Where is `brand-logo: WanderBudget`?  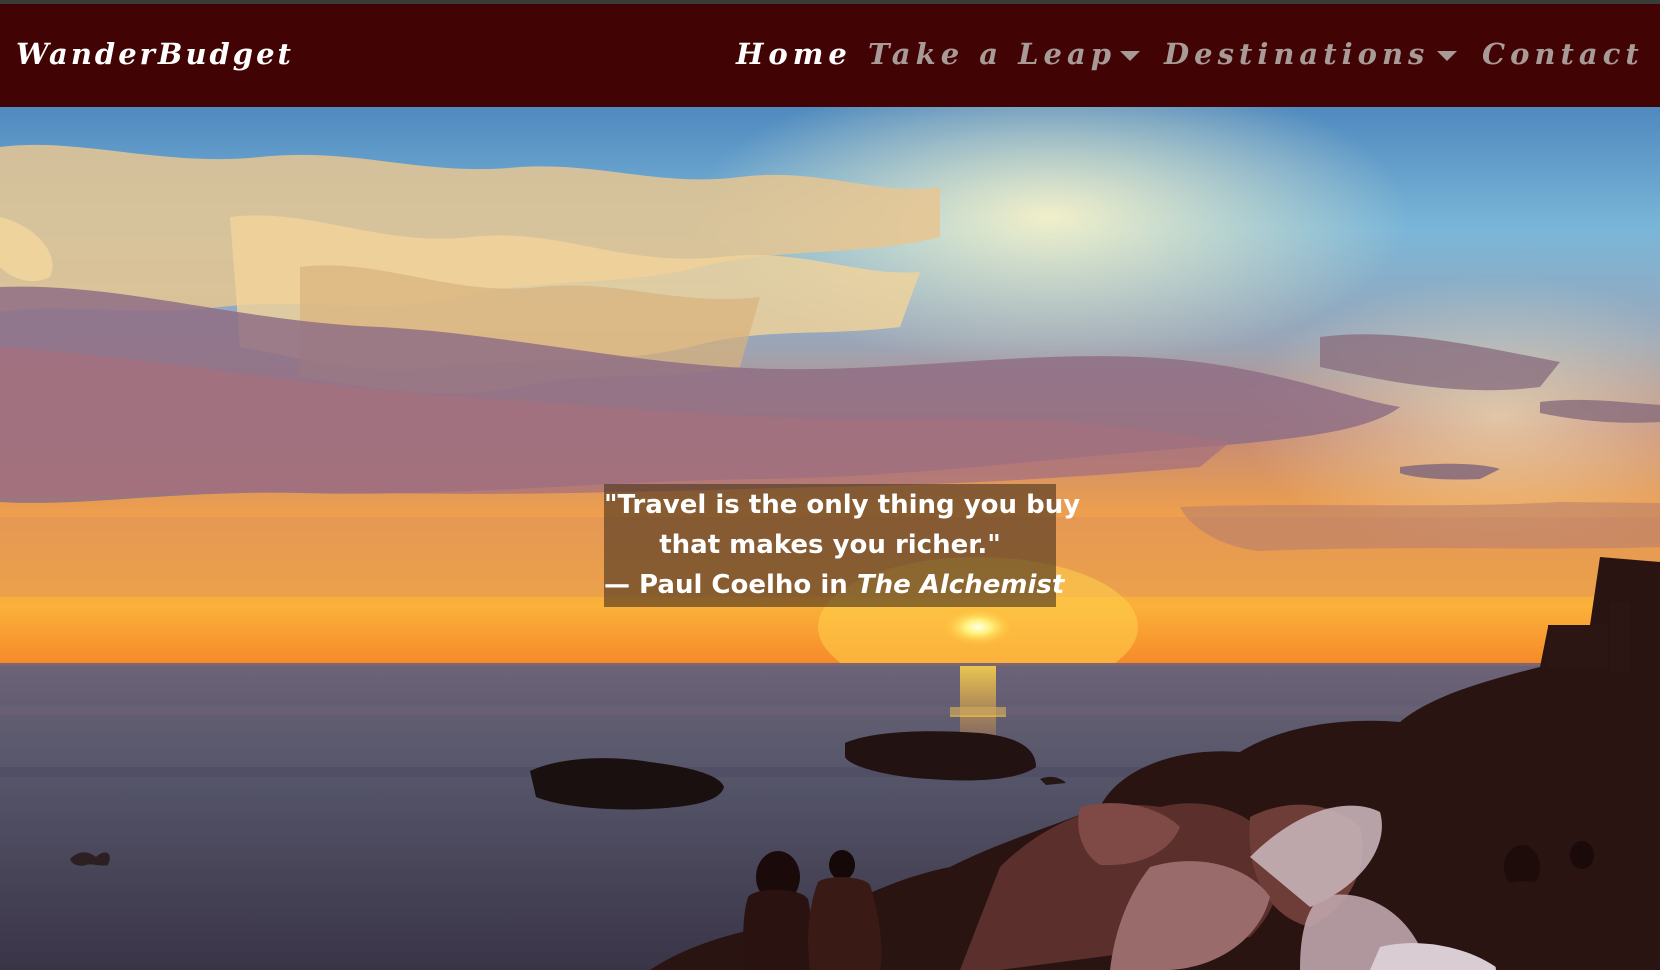
brand-logo: WanderBudget is located at coordinates (155, 54).